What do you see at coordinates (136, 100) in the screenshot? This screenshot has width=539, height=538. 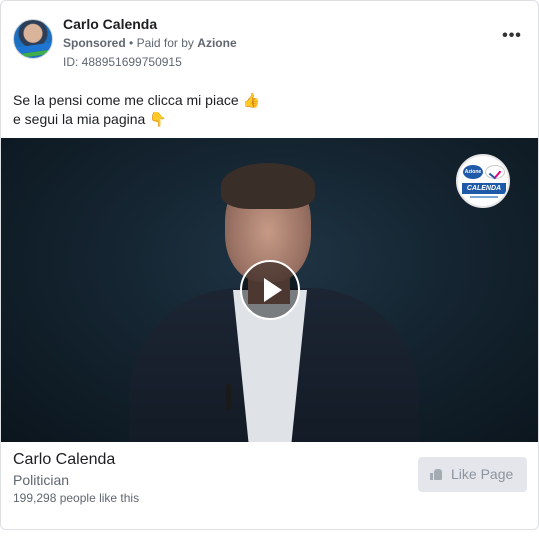 I see `body-line-1: Se la pensi come me clicca mi piace 👍` at bounding box center [136, 100].